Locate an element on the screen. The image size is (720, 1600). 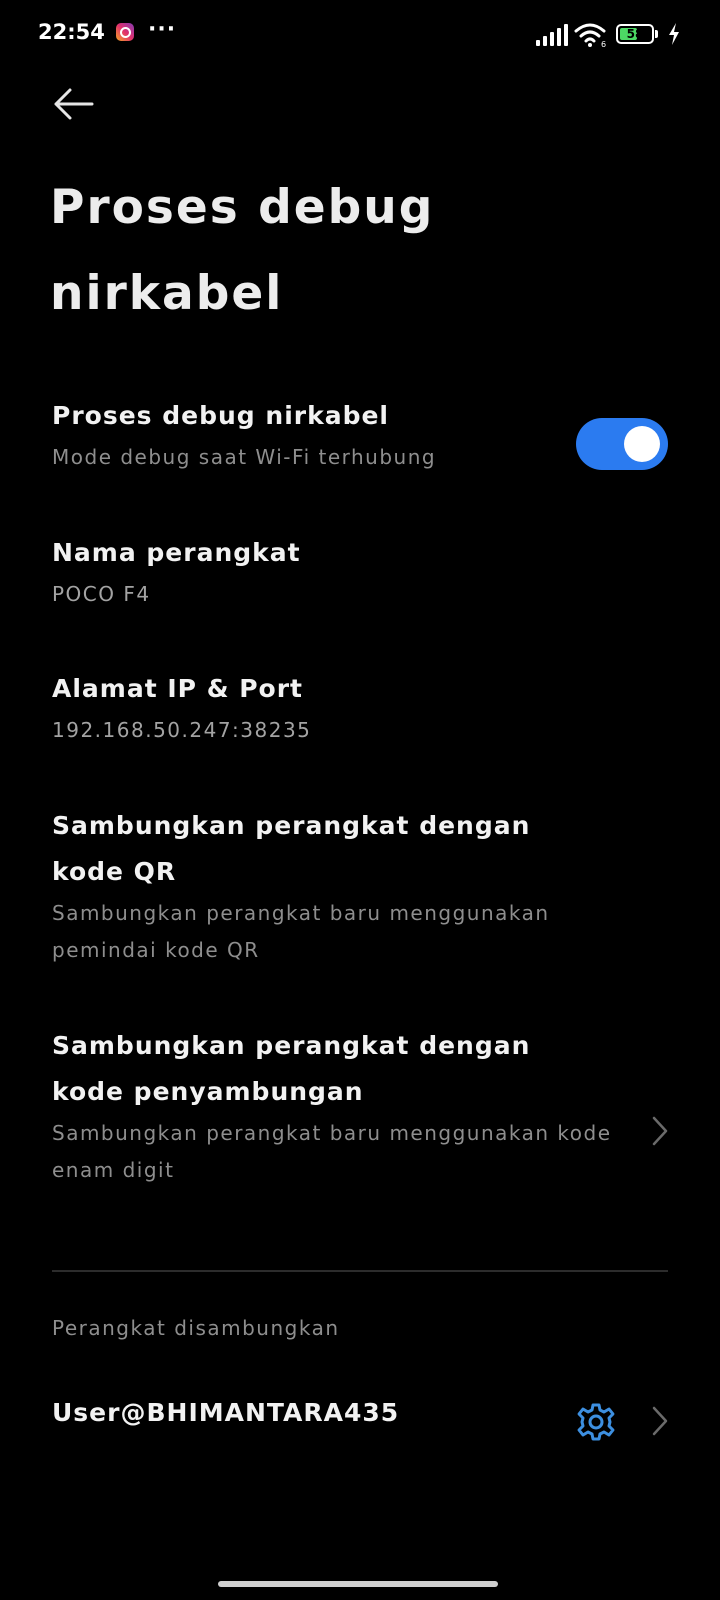
ip-port-row: Alamat IP & Port 192.168.50.247:38235 is located at coordinates (362, 716).